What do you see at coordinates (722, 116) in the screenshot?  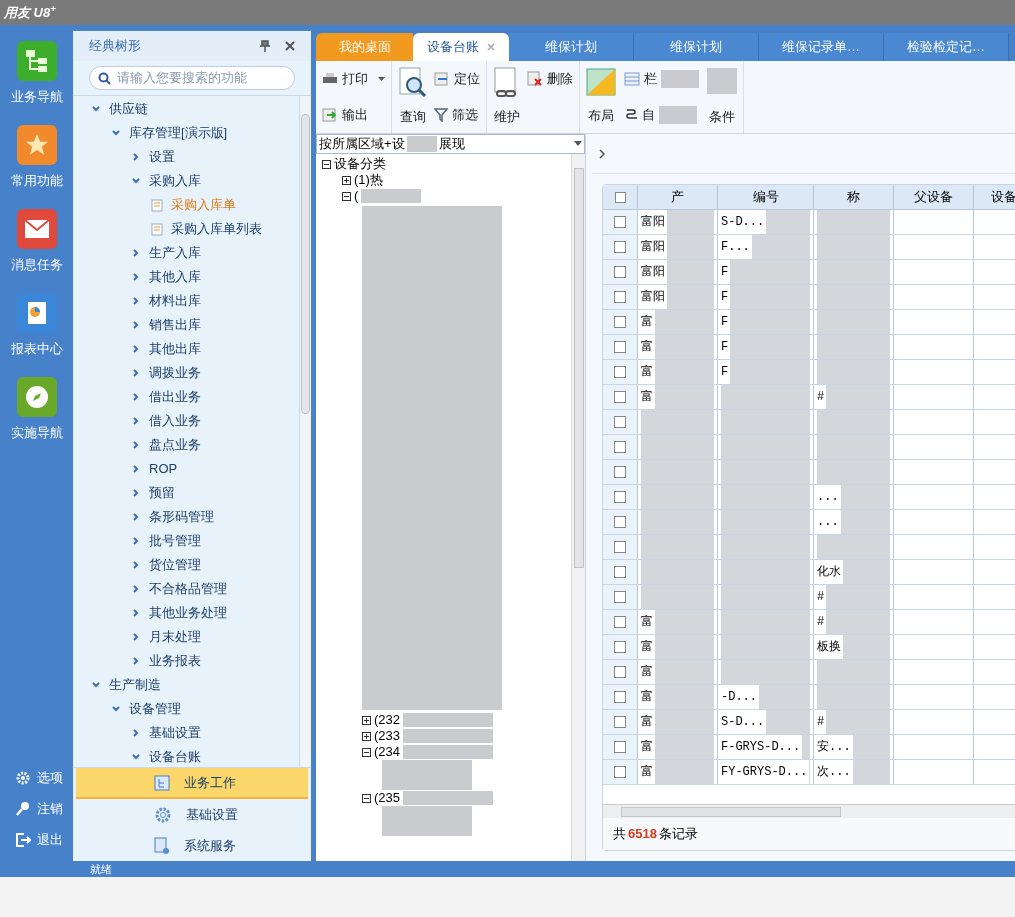 I see `condition-label: 条件` at bounding box center [722, 116].